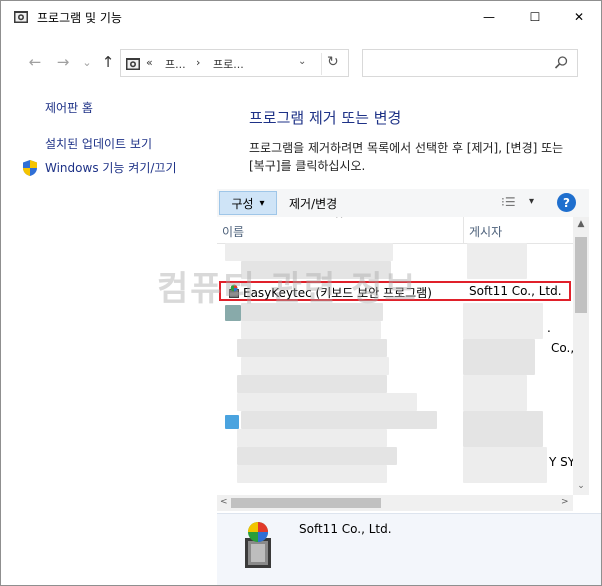  What do you see at coordinates (224, 502) in the screenshot?
I see `scroll-left-icon: <` at bounding box center [224, 502].